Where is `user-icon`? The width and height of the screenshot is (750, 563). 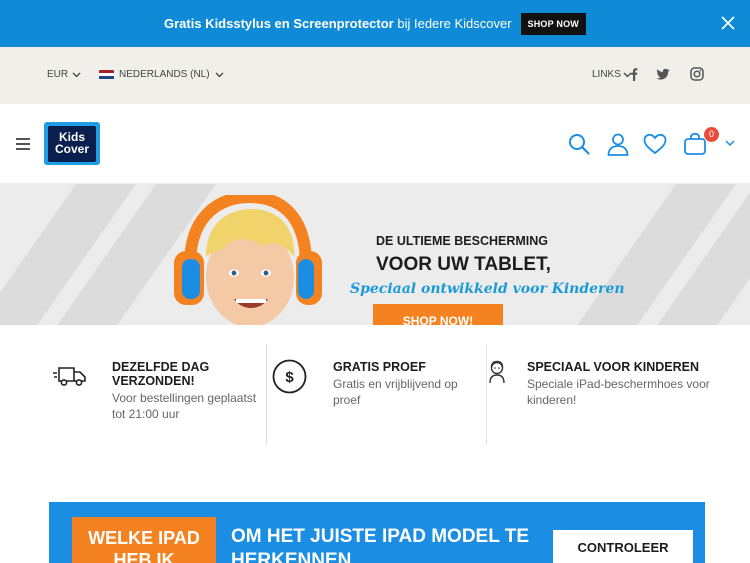
user-icon is located at coordinates (618, 144).